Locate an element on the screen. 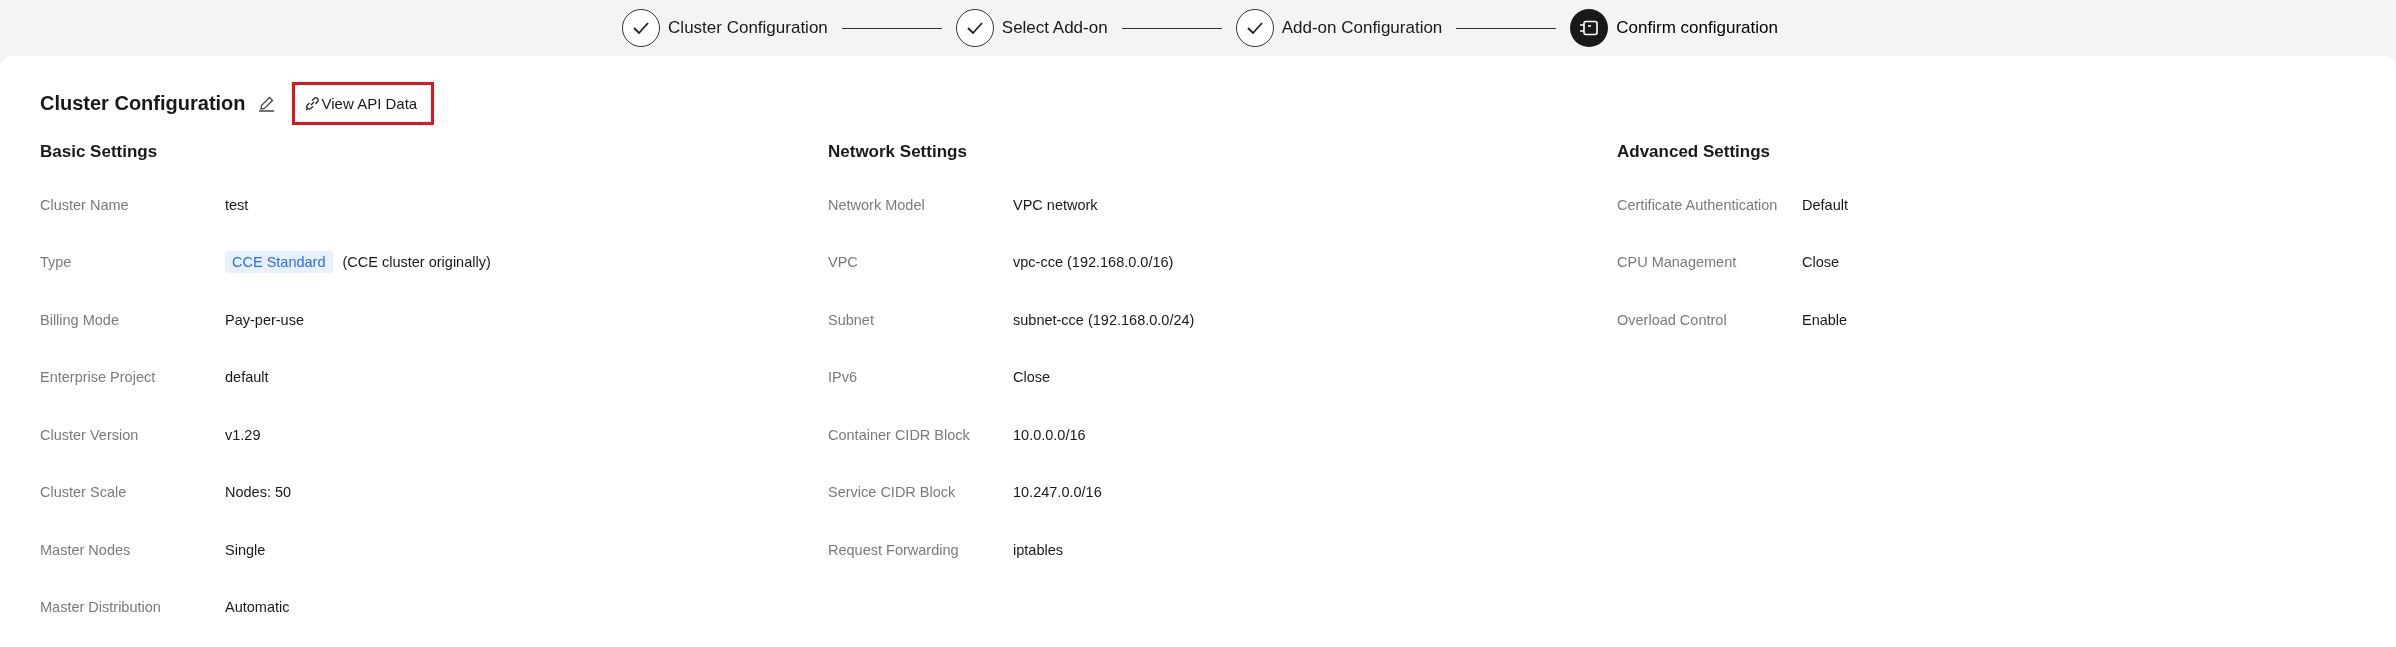 Image resolution: width=2396 pixels, height=647 pixels. field-value: Pay-per-use is located at coordinates (264, 319).